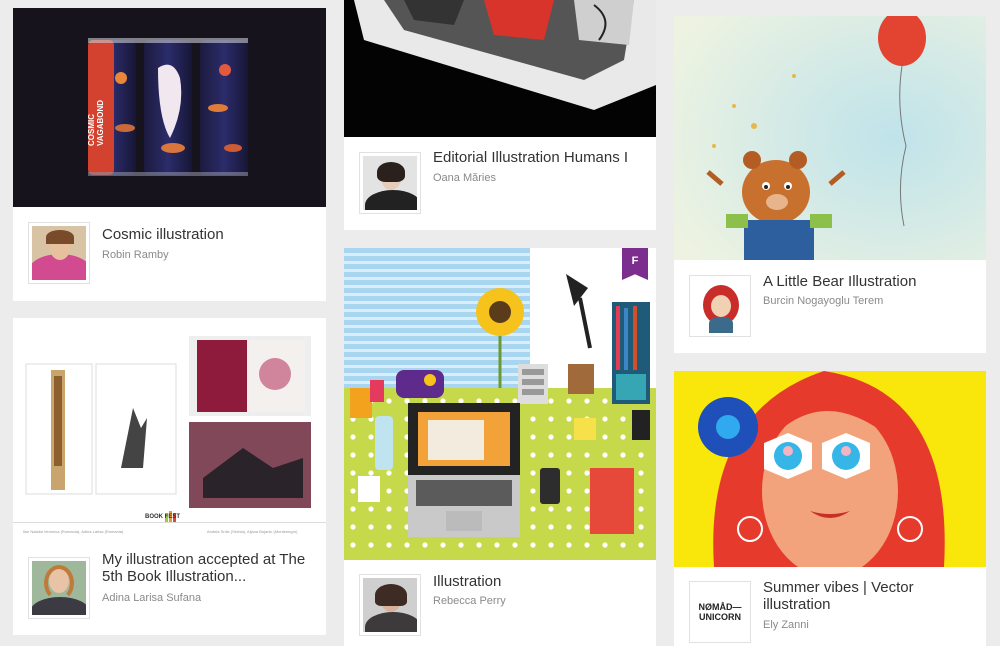 This screenshot has width=1000, height=646. I want to click on cover-text: COSMIC VAGABOND, so click(96, 122).